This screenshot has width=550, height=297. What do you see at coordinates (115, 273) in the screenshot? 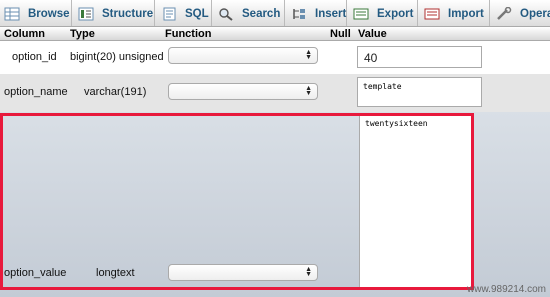
I see `column-type: longtext` at bounding box center [115, 273].